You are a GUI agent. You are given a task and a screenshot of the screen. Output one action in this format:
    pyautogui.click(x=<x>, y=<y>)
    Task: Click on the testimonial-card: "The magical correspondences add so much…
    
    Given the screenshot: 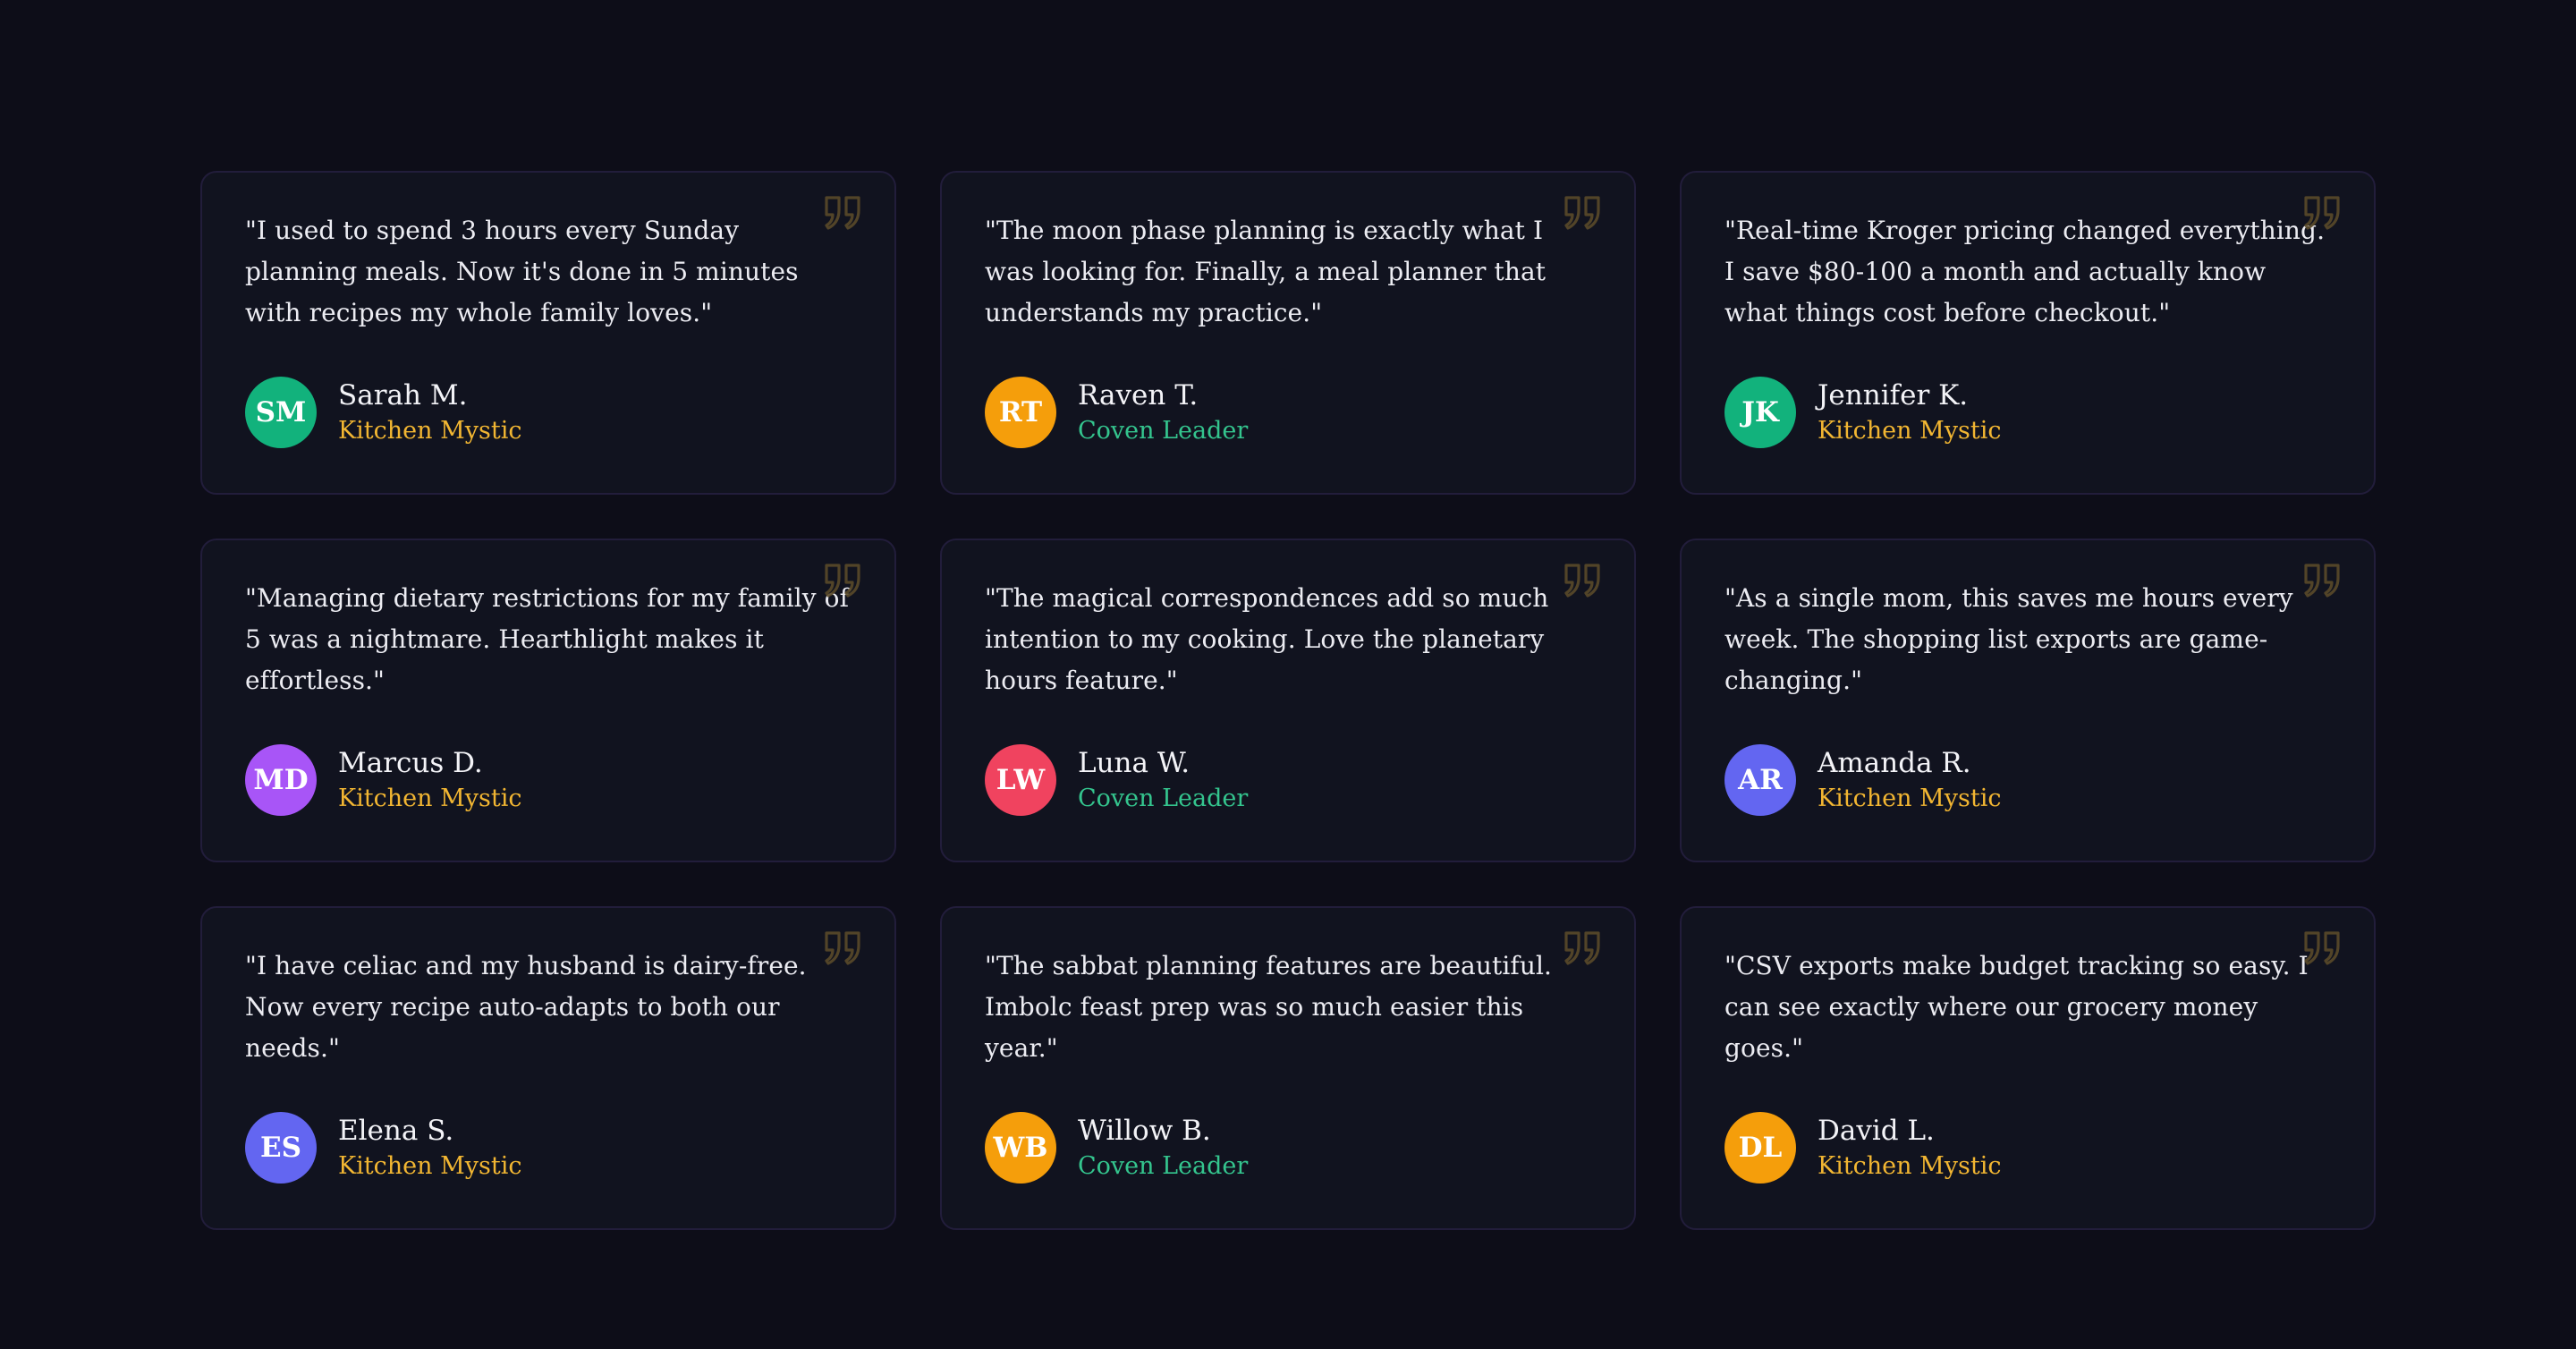 What is the action you would take?
    pyautogui.click(x=1288, y=700)
    